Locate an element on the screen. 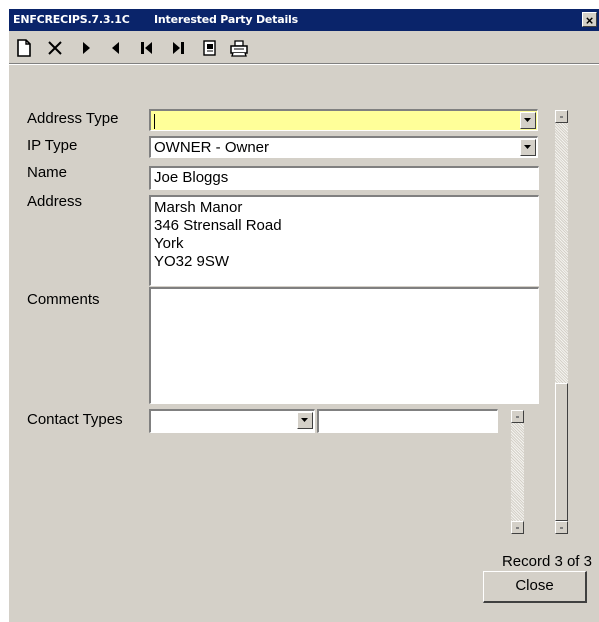 This screenshot has width=599, height=622. name-value: Joe Bloggs is located at coordinates (191, 177).